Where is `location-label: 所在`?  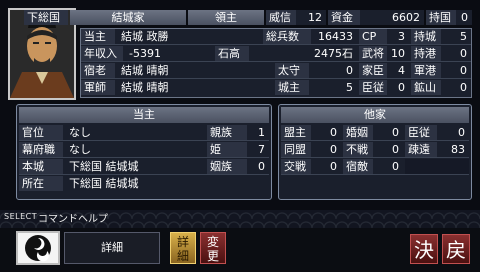
location-label: 所在 is located at coordinates (41, 183).